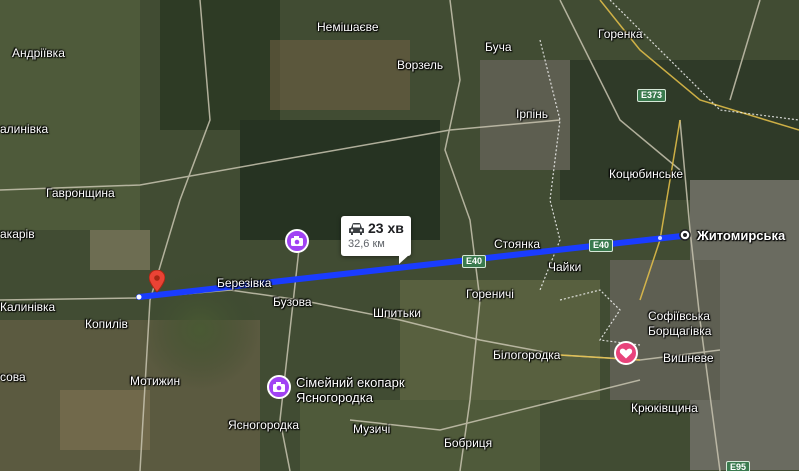 The image size is (799, 471). What do you see at coordinates (741, 235) in the screenshot?
I see `destination-label: Житомирська` at bounding box center [741, 235].